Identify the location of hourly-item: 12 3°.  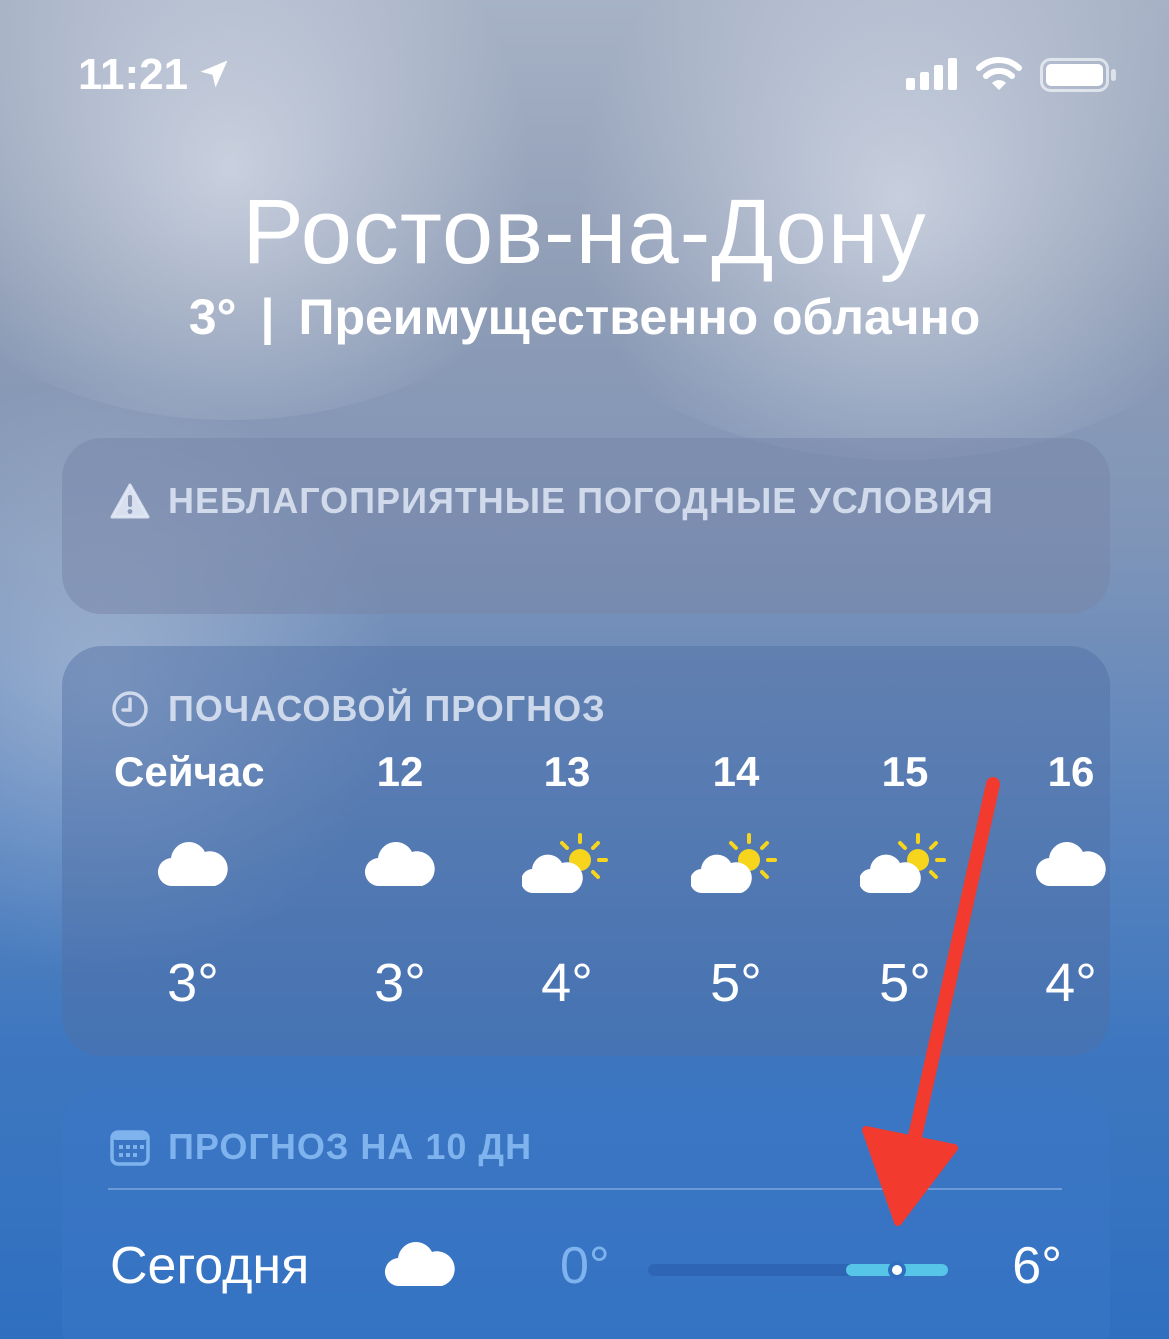
(400, 880).